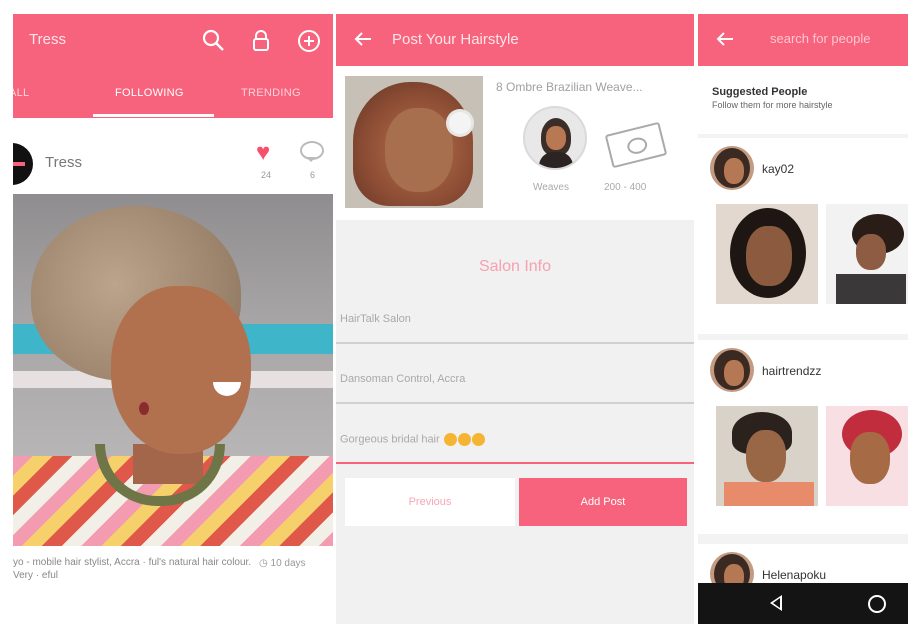  What do you see at coordinates (403, 379) in the screenshot?
I see `location-value: Dansoman Control, Accra` at bounding box center [403, 379].